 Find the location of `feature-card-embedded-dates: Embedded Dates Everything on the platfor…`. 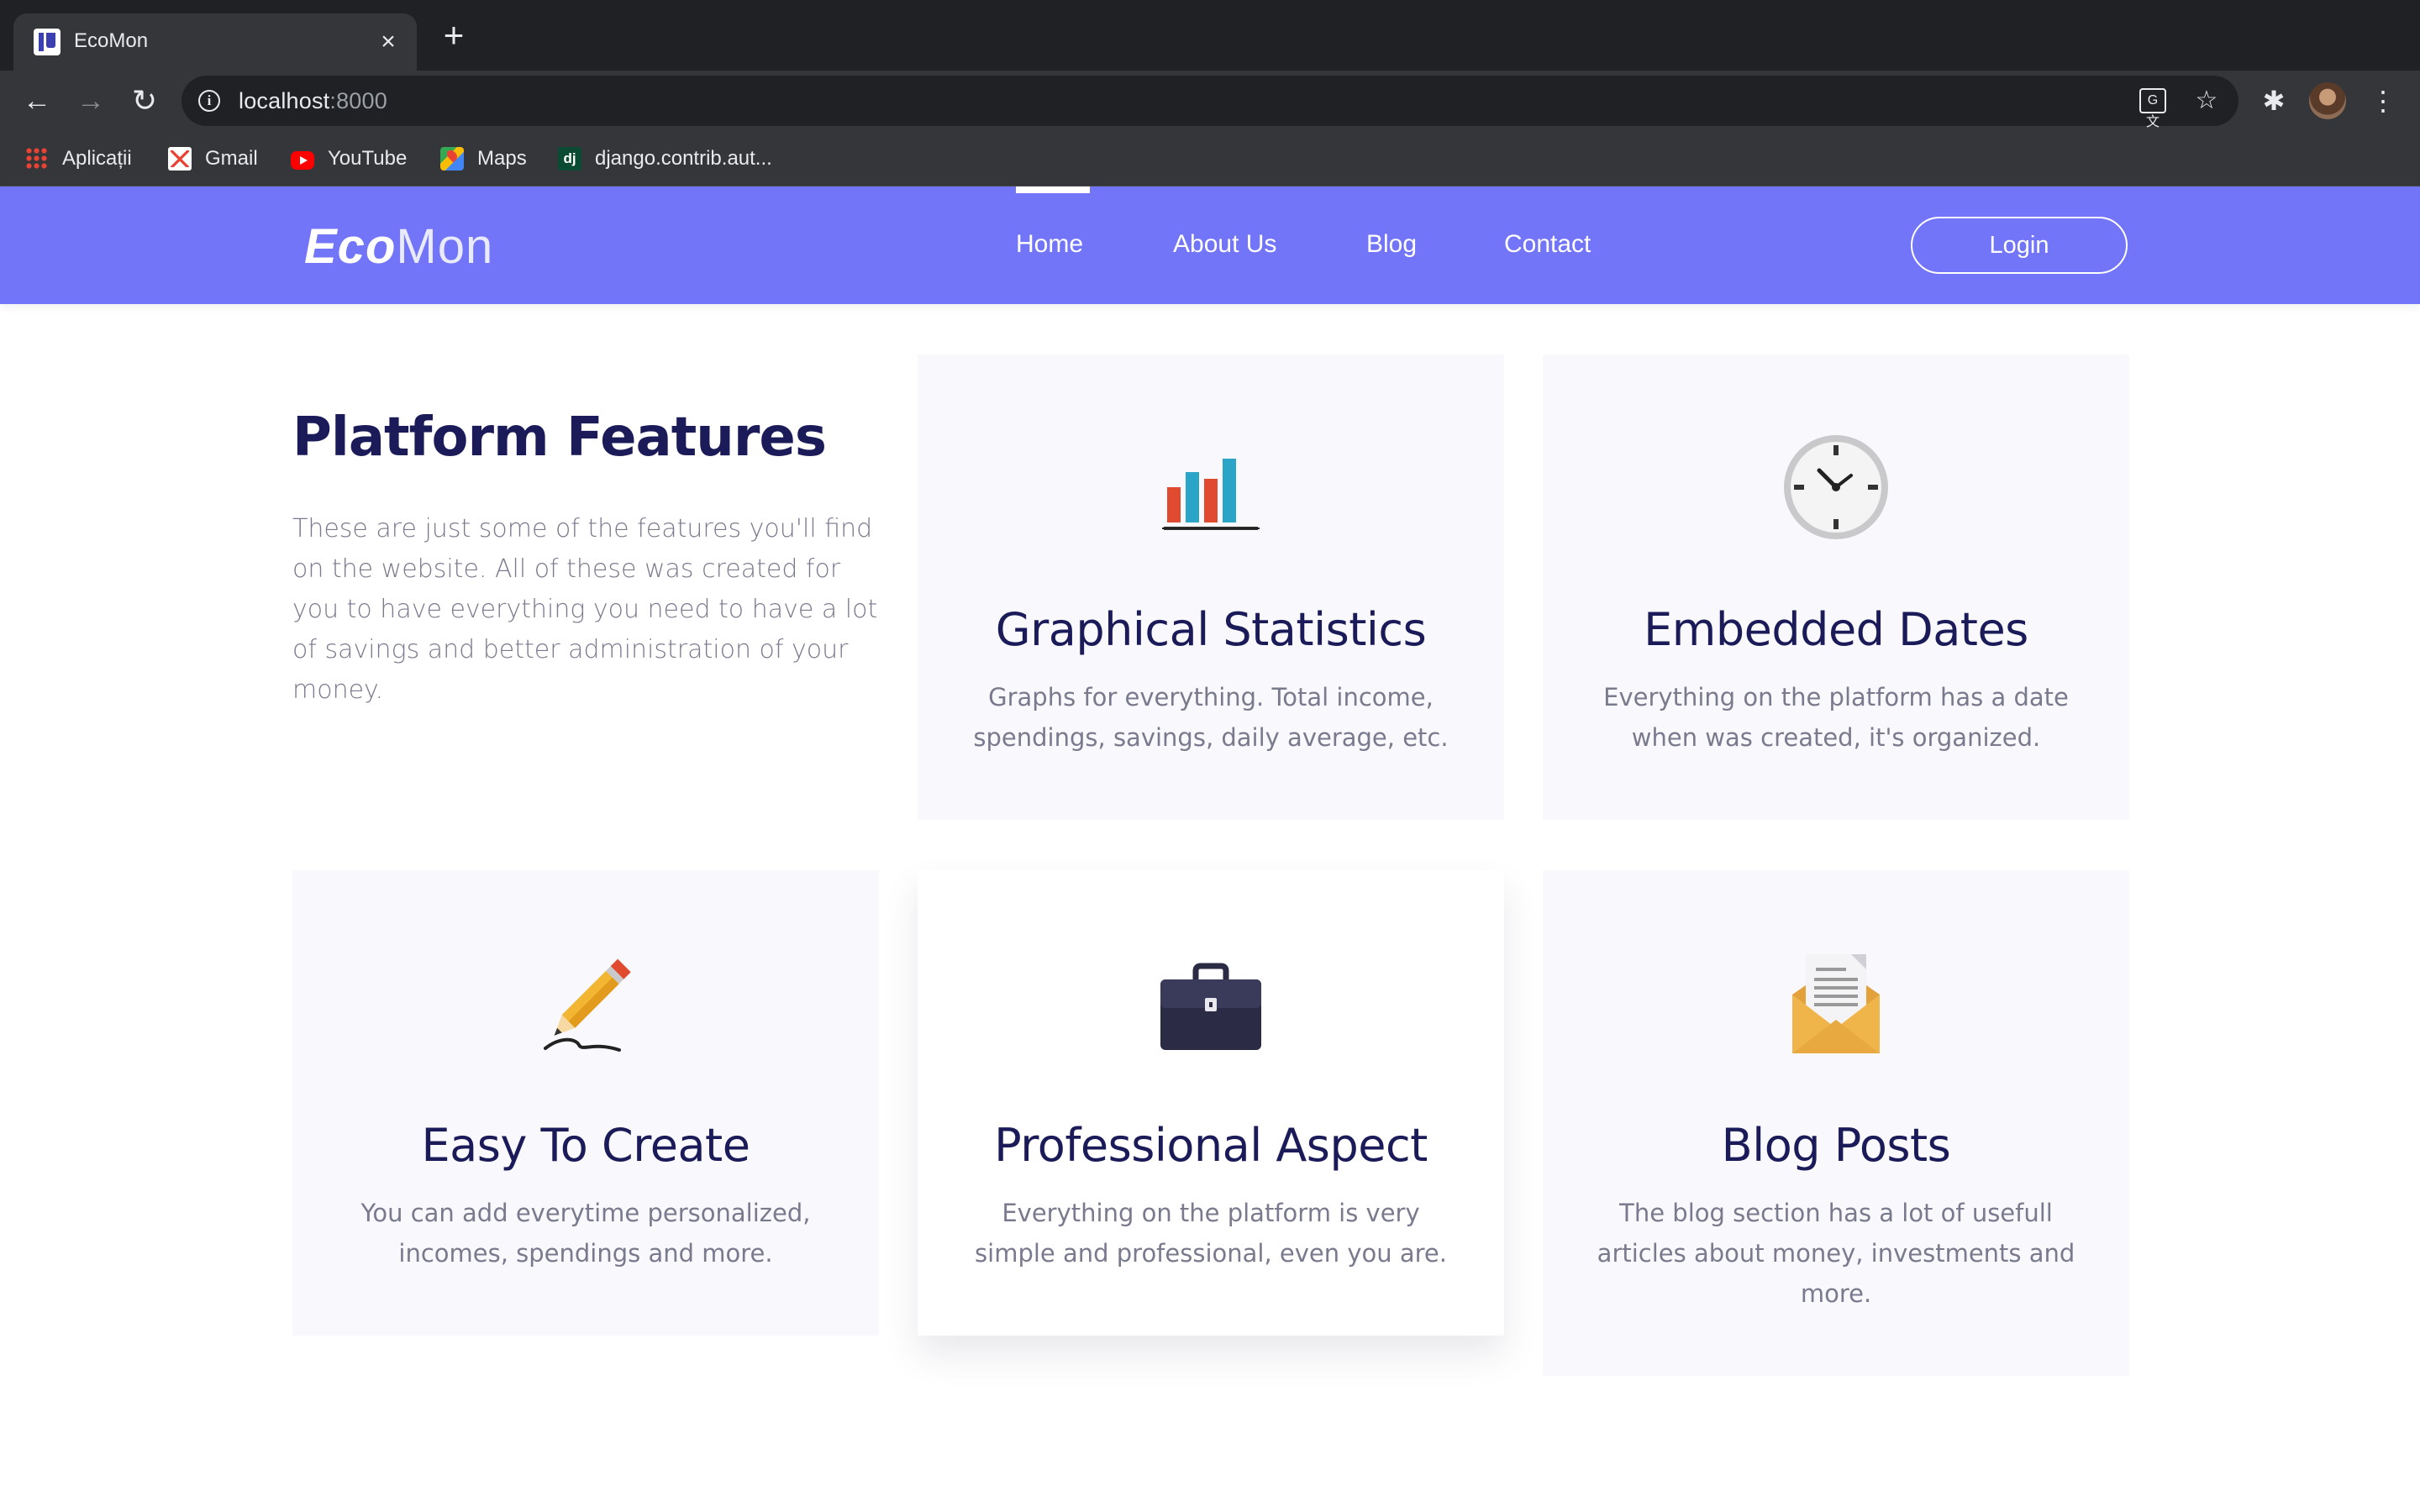

feature-card-embedded-dates: Embedded Dates Everything on the platfor… is located at coordinates (1836, 587).